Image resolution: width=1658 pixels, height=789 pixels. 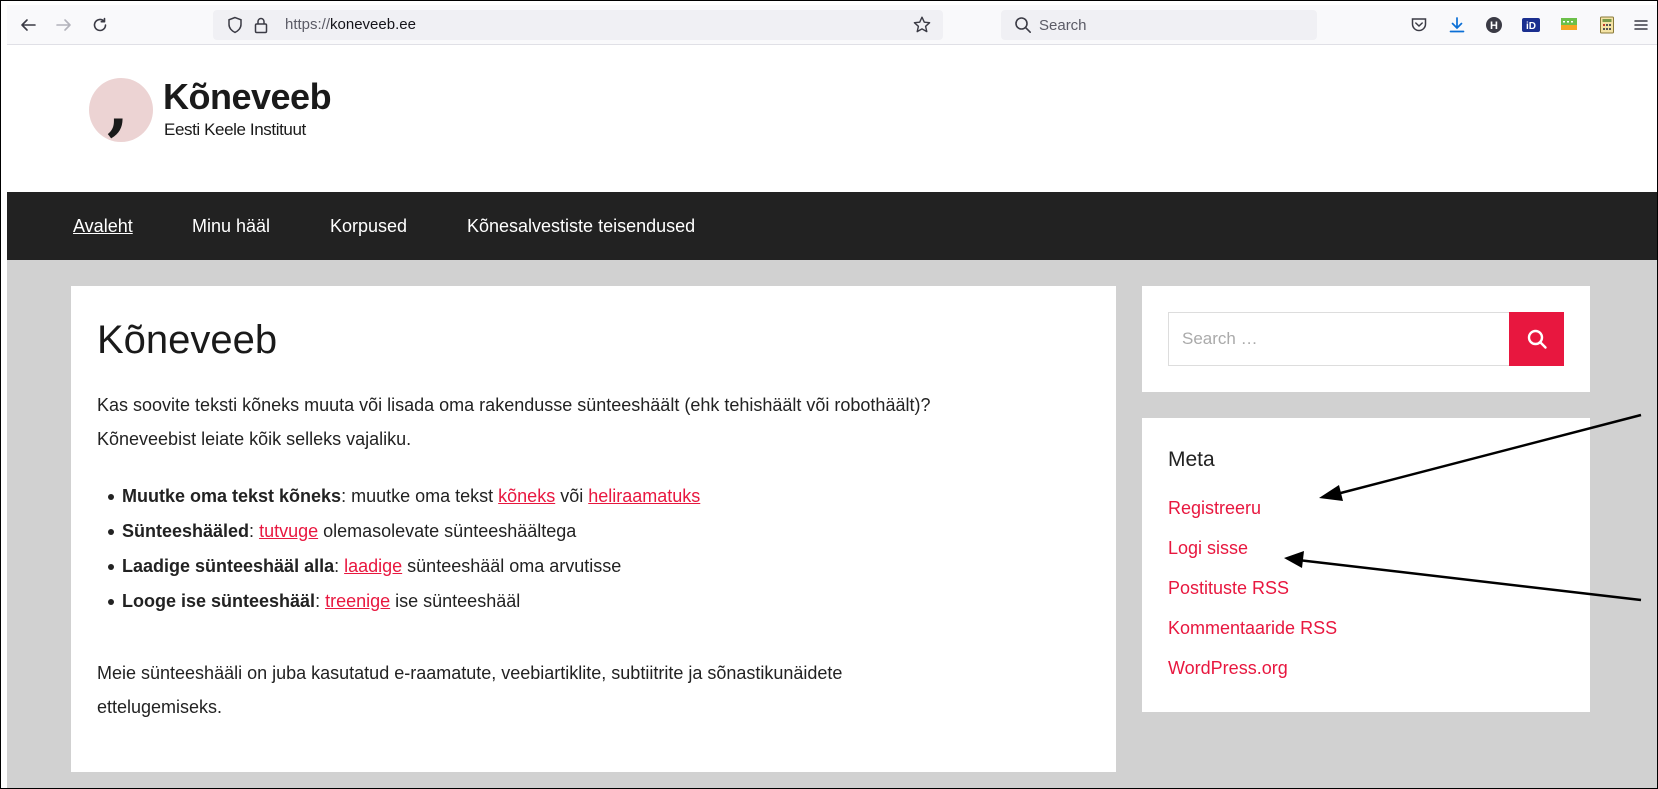 I want to click on address-bar: https://koneveeb.ee, so click(x=578, y=25).